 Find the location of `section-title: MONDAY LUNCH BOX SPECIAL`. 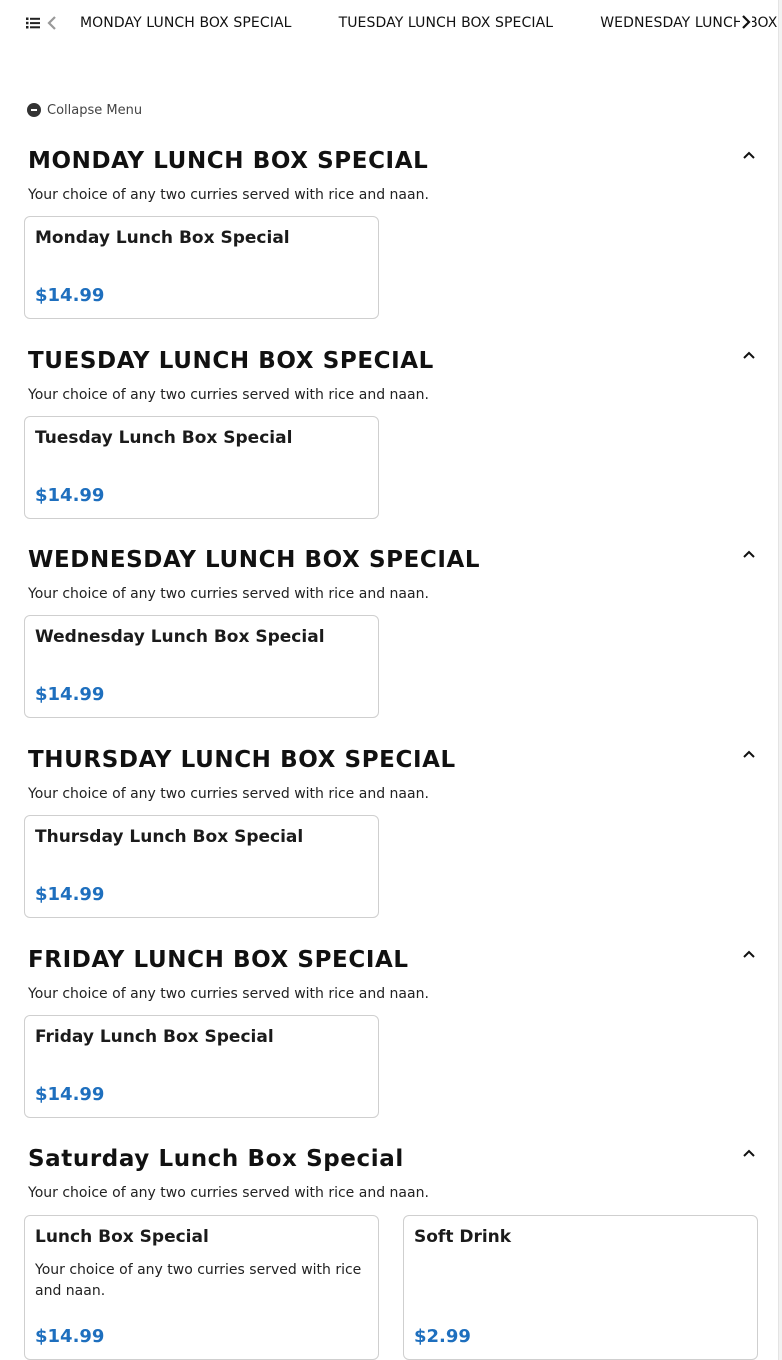

section-title: MONDAY LUNCH BOX SPECIAL is located at coordinates (228, 161).